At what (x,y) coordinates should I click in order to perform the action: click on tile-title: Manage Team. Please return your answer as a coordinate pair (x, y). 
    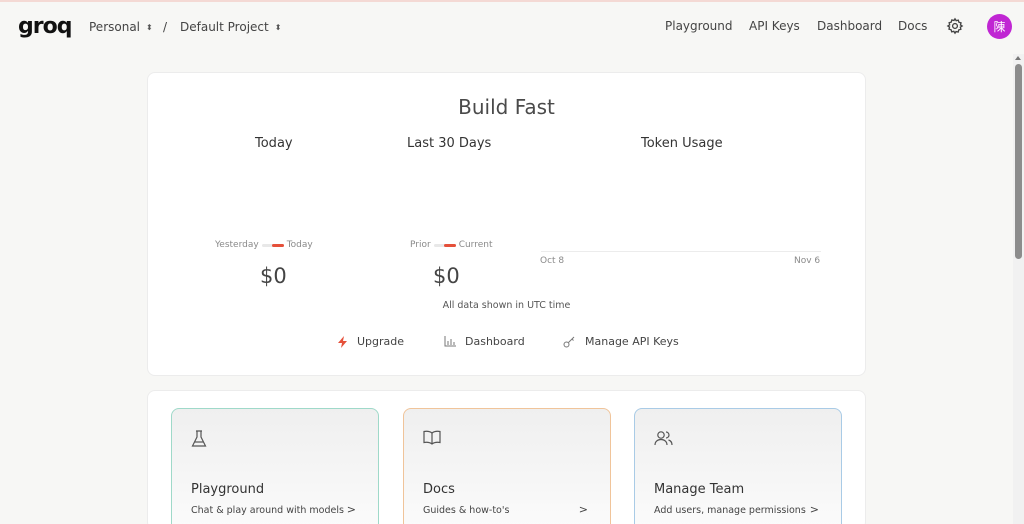
    Looking at the image, I should click on (699, 489).